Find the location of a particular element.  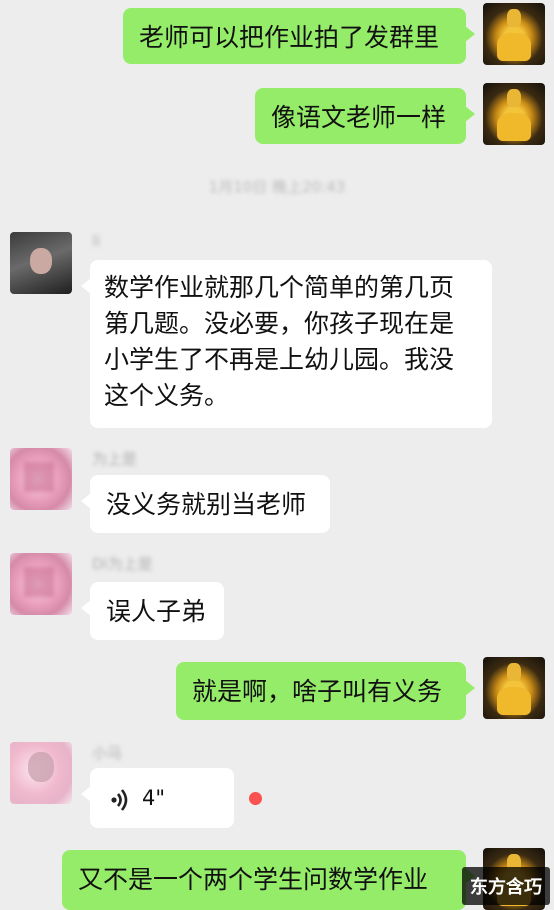

sent-message-bubble: 就是啊，啥子叫有义务 is located at coordinates (325, 691).